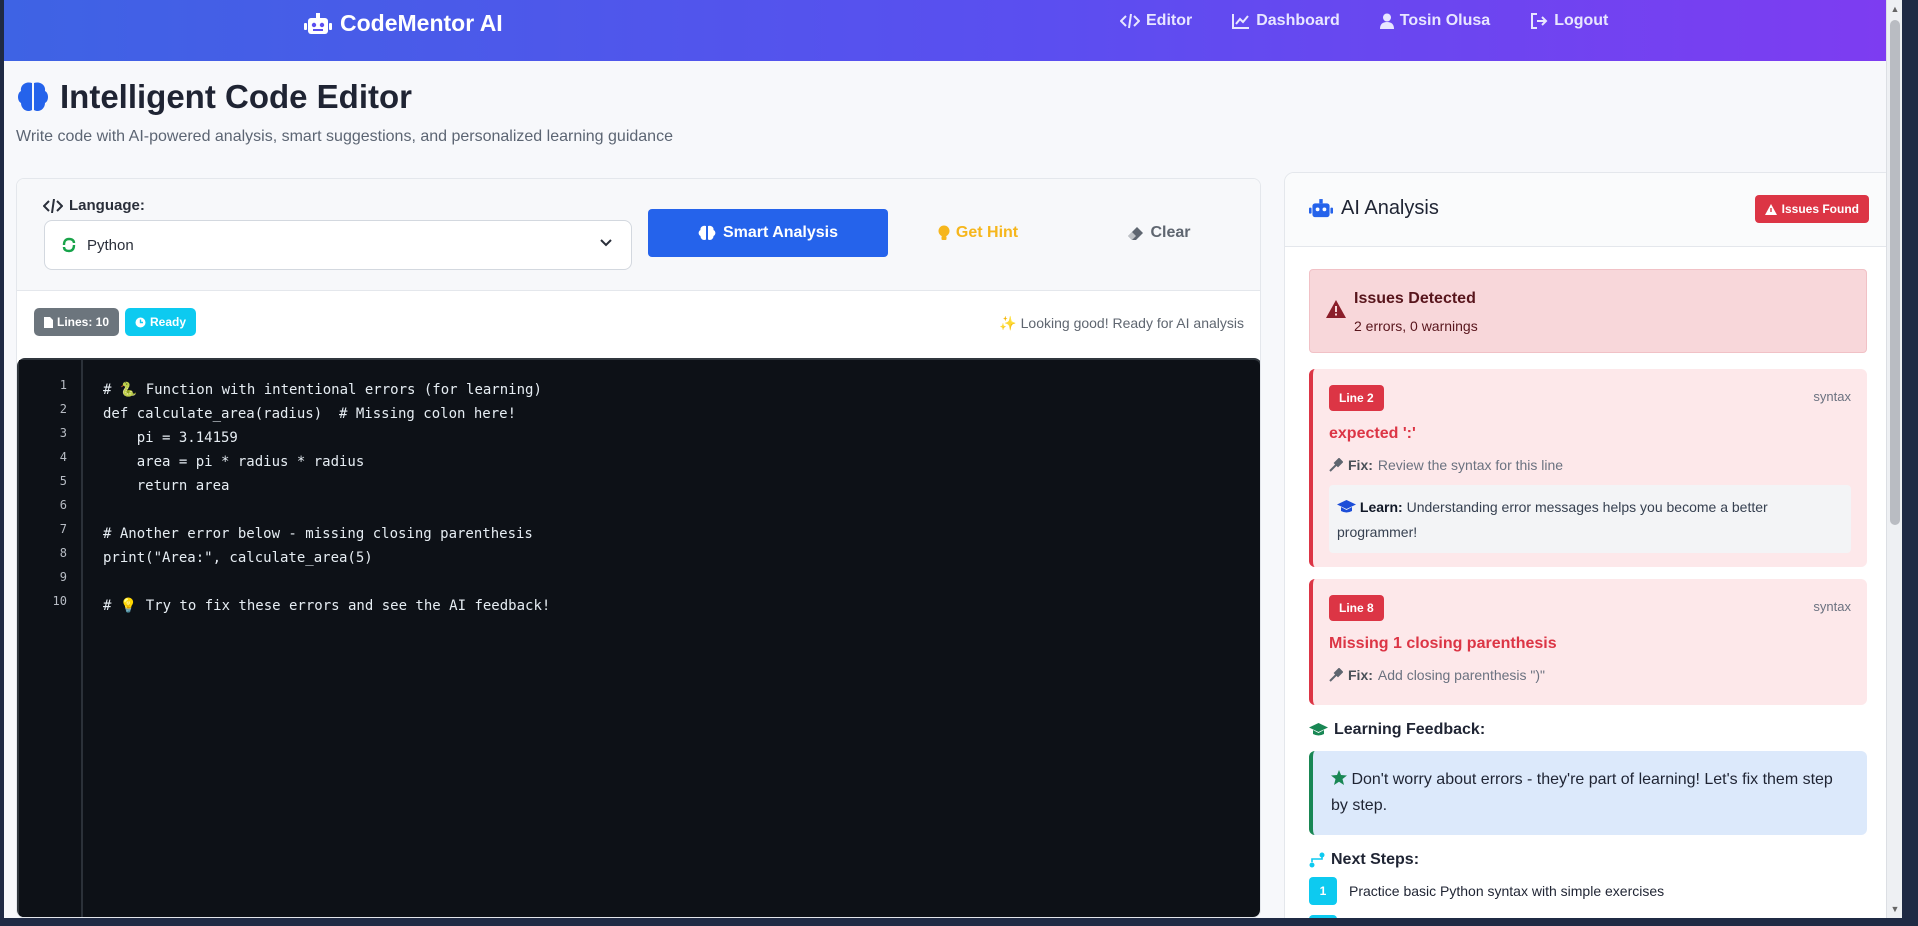 Image resolution: width=1918 pixels, height=926 pixels. What do you see at coordinates (63, 385) in the screenshot?
I see `line-number: 1` at bounding box center [63, 385].